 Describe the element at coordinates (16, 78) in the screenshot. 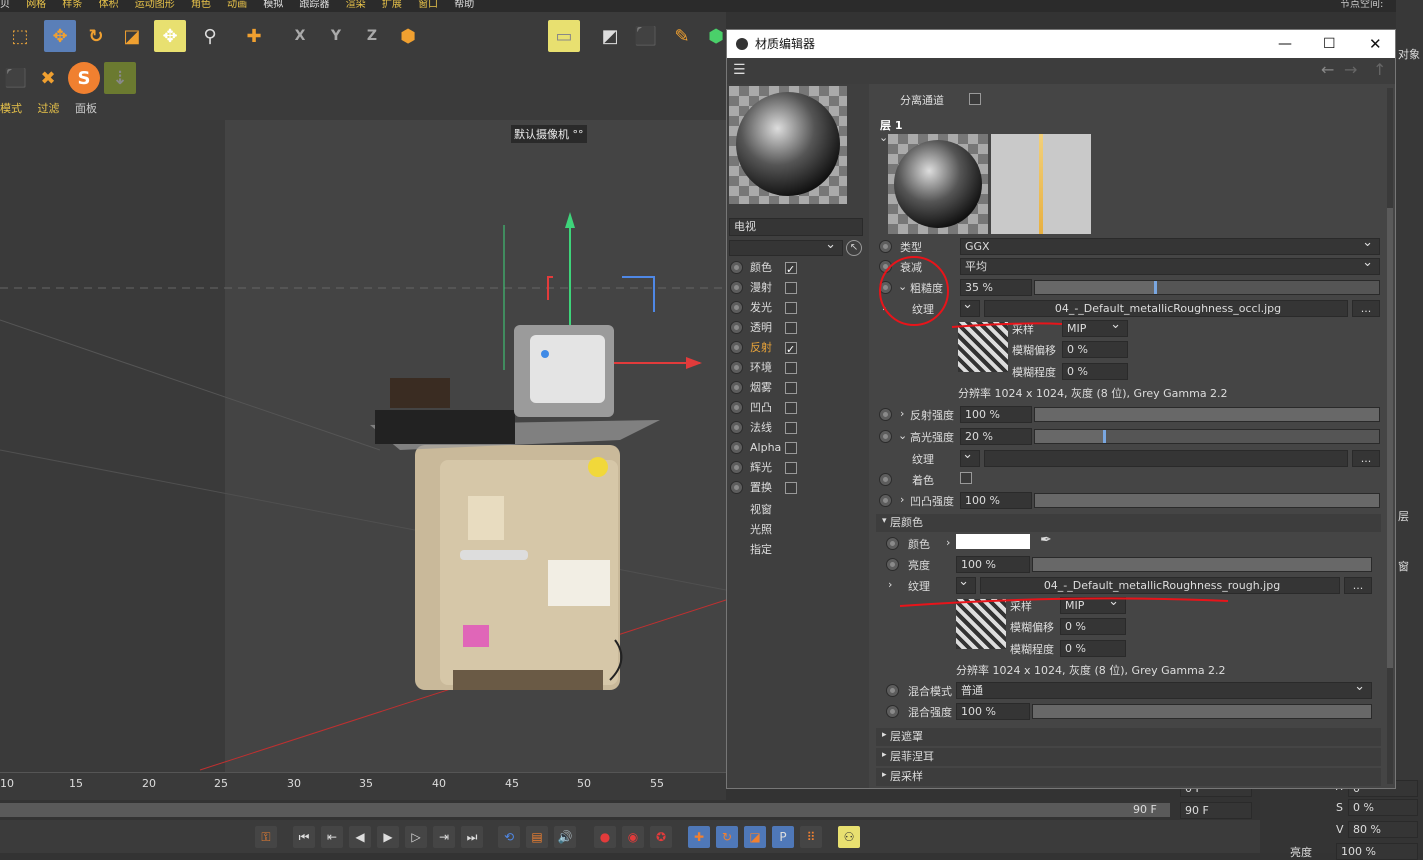

I see `polygon-icon: ⬛` at that location.